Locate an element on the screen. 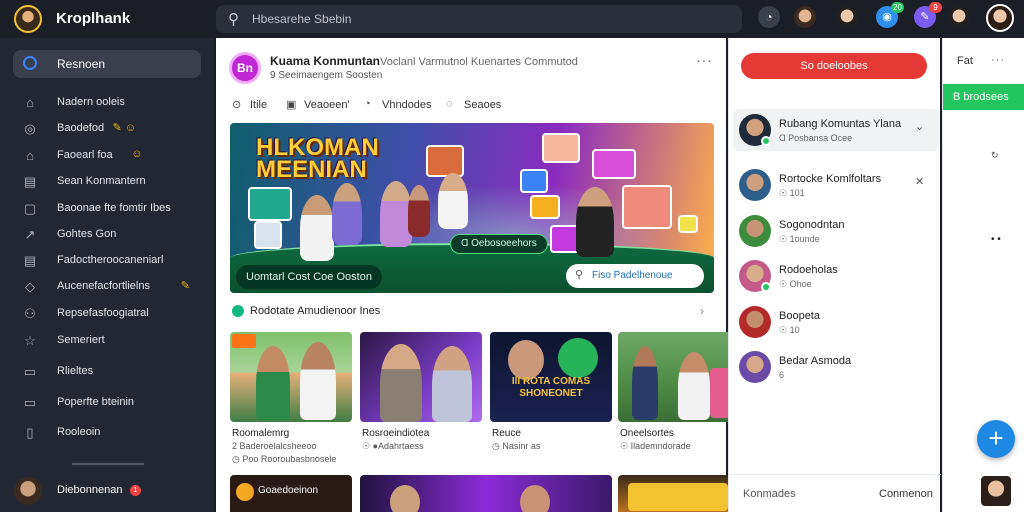 This screenshot has width=1024, height=512. search-bar: ⚲ is located at coordinates (479, 19).